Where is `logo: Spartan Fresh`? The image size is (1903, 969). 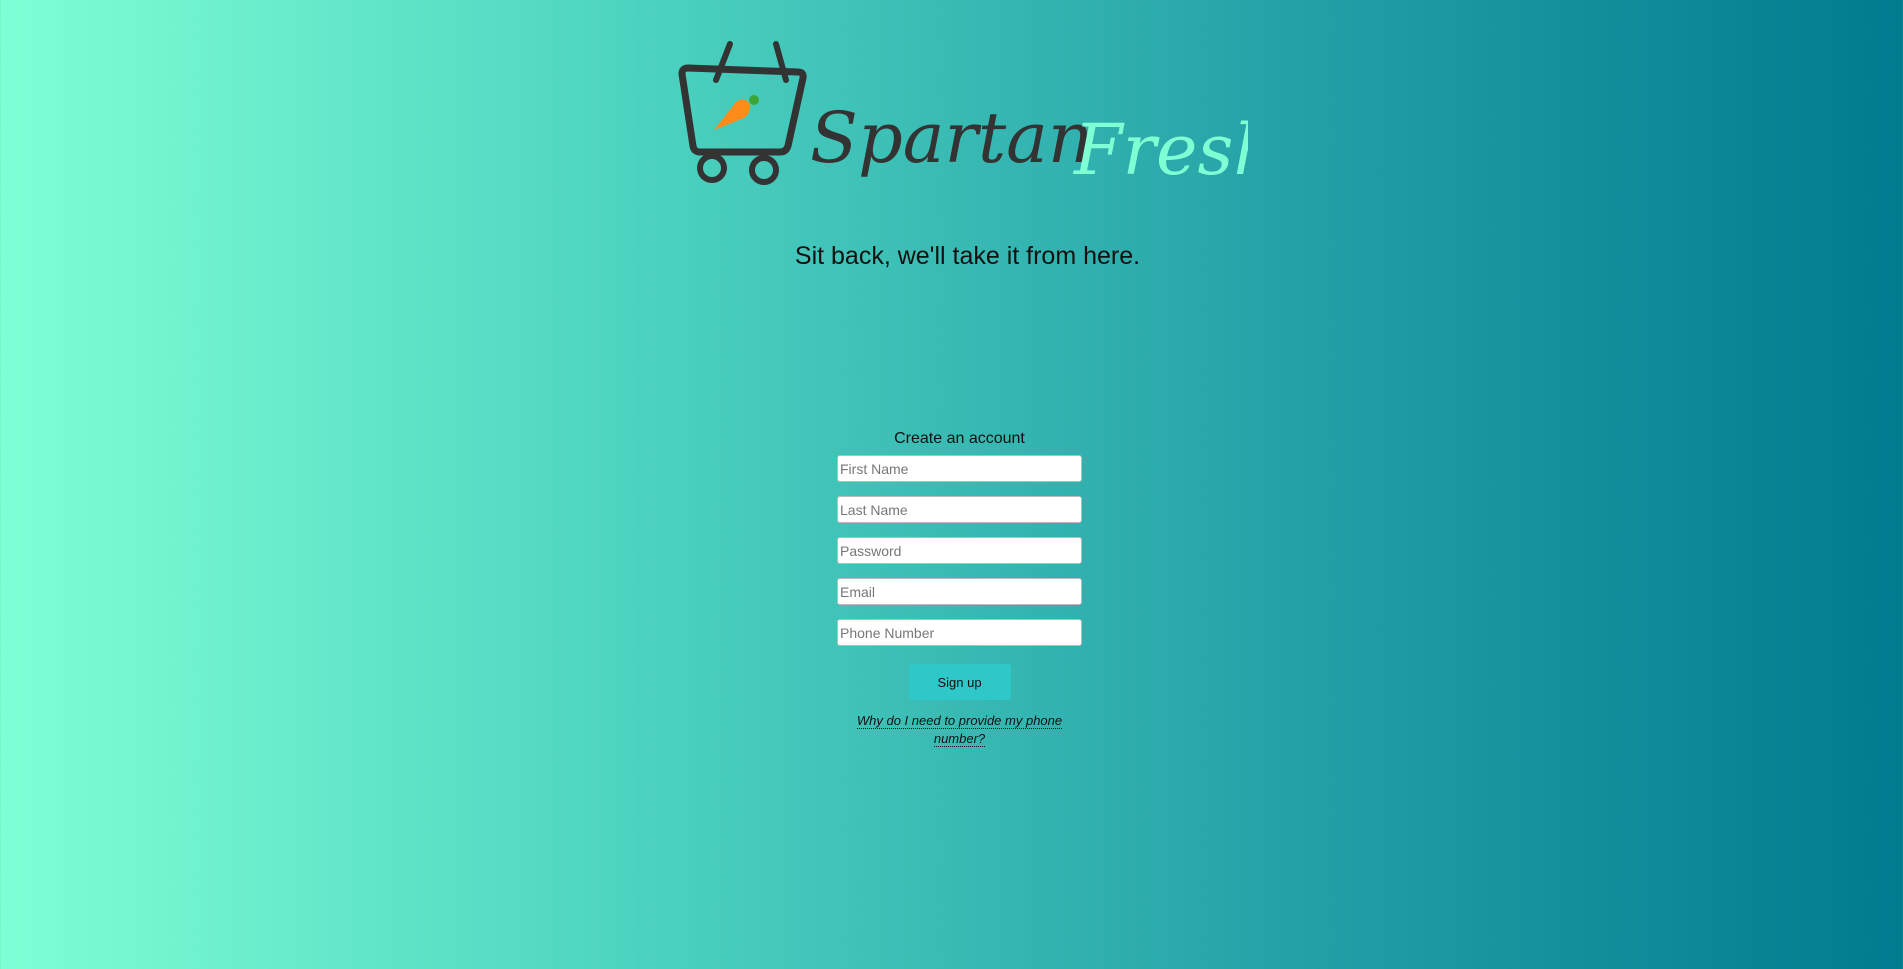 logo: Spartan Fresh is located at coordinates (963, 120).